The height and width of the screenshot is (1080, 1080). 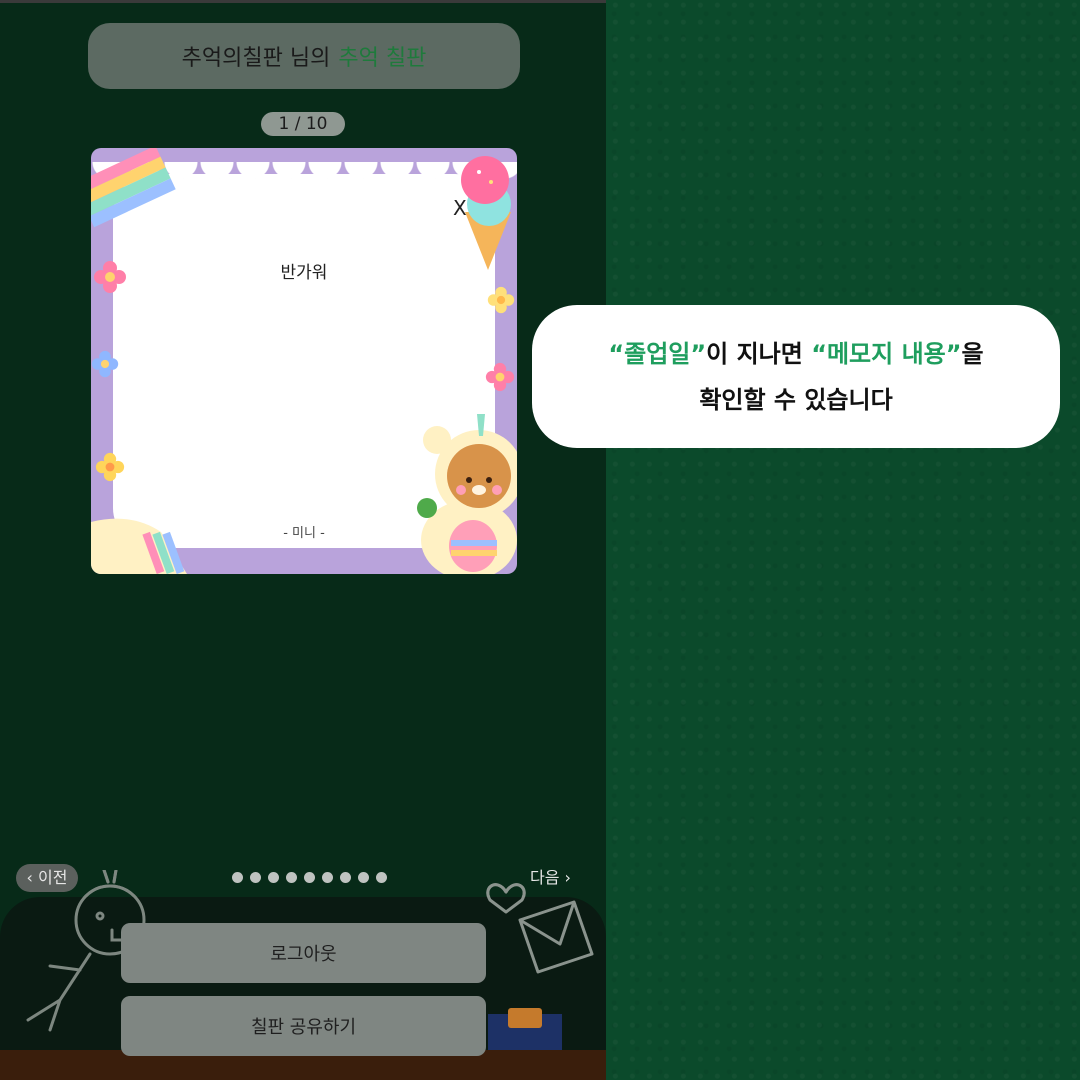 I want to click on callout-memo-content: “메모지 내용”, so click(x=886, y=353).